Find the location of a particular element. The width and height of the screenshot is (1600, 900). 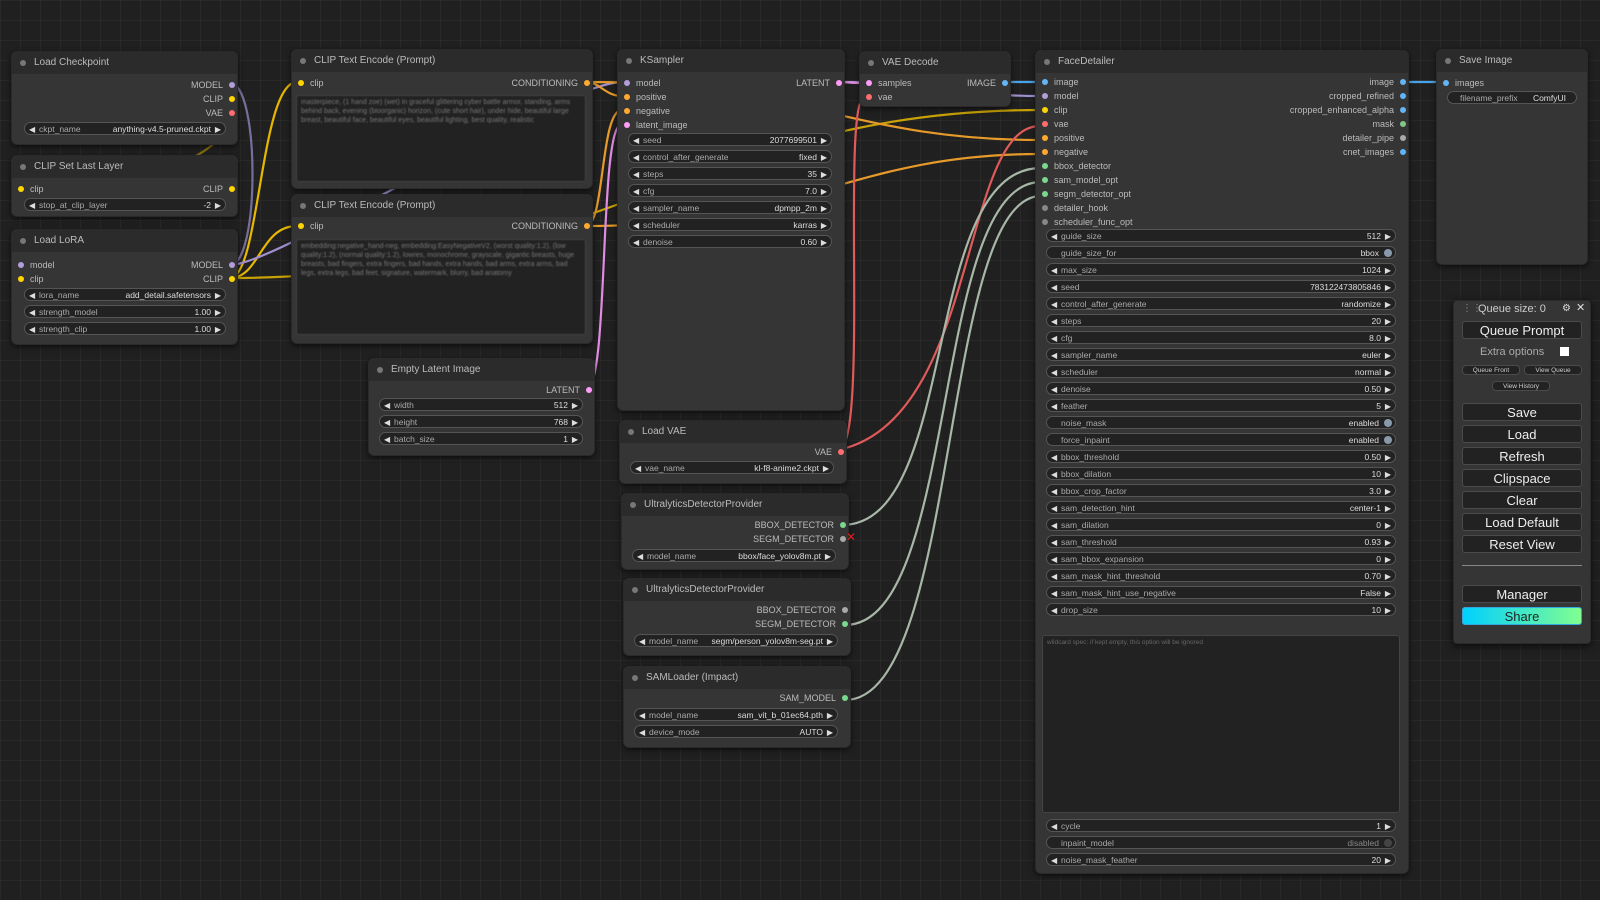

drop-size-widget: ◀ drop_size 10 ▶ is located at coordinates (1221, 609).